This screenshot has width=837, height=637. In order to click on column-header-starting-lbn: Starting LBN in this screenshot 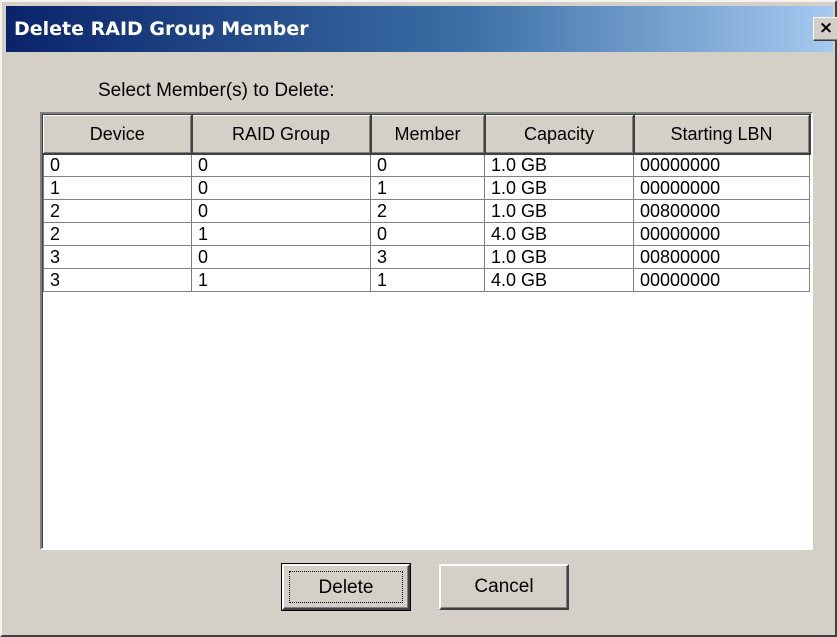, I will do `click(722, 135)`.